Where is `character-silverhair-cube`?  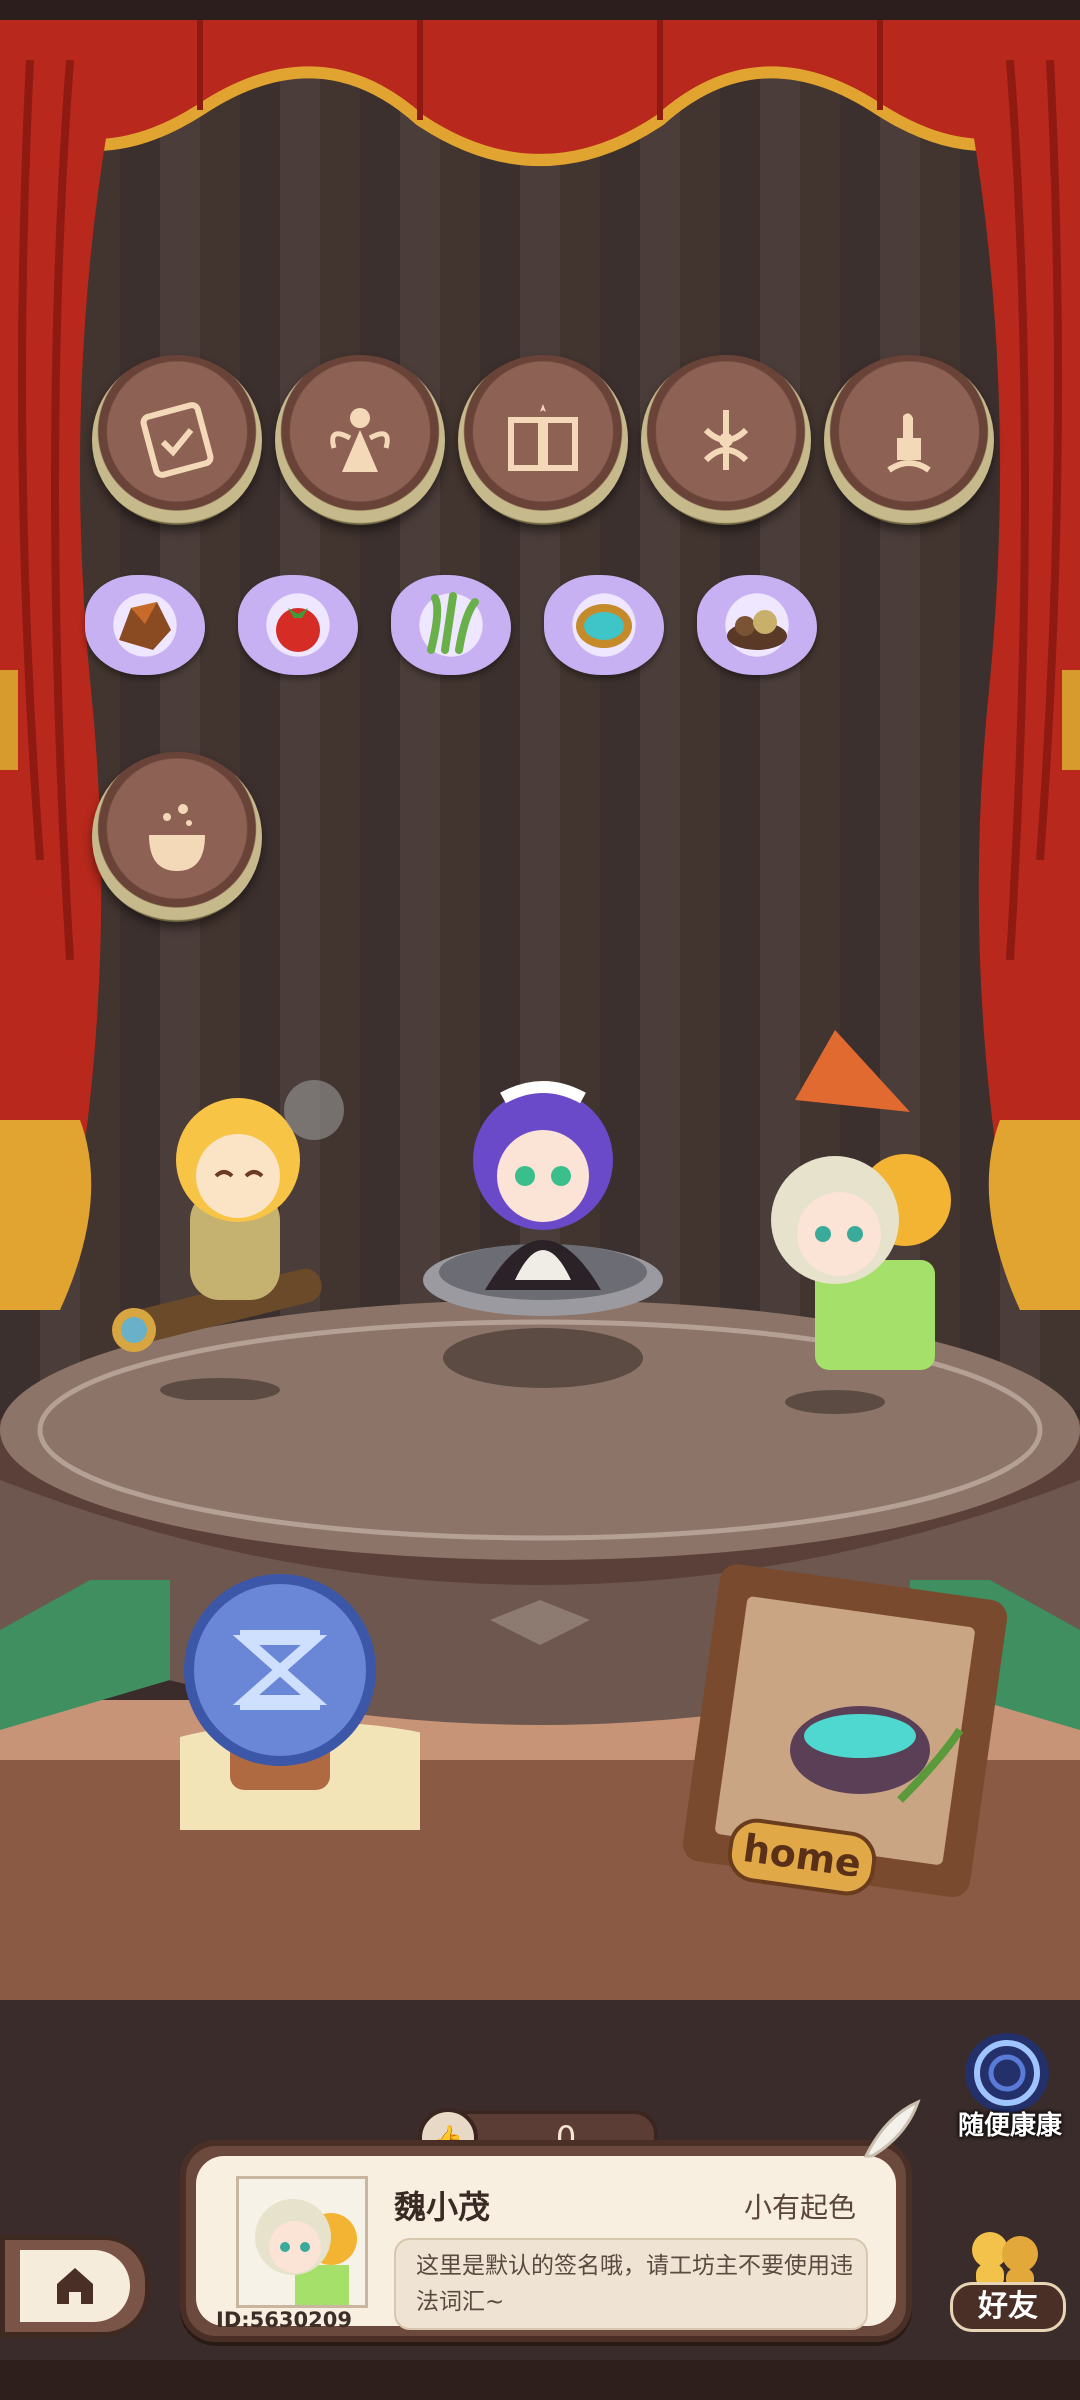 character-silverhair-cube is located at coordinates (850, 1225).